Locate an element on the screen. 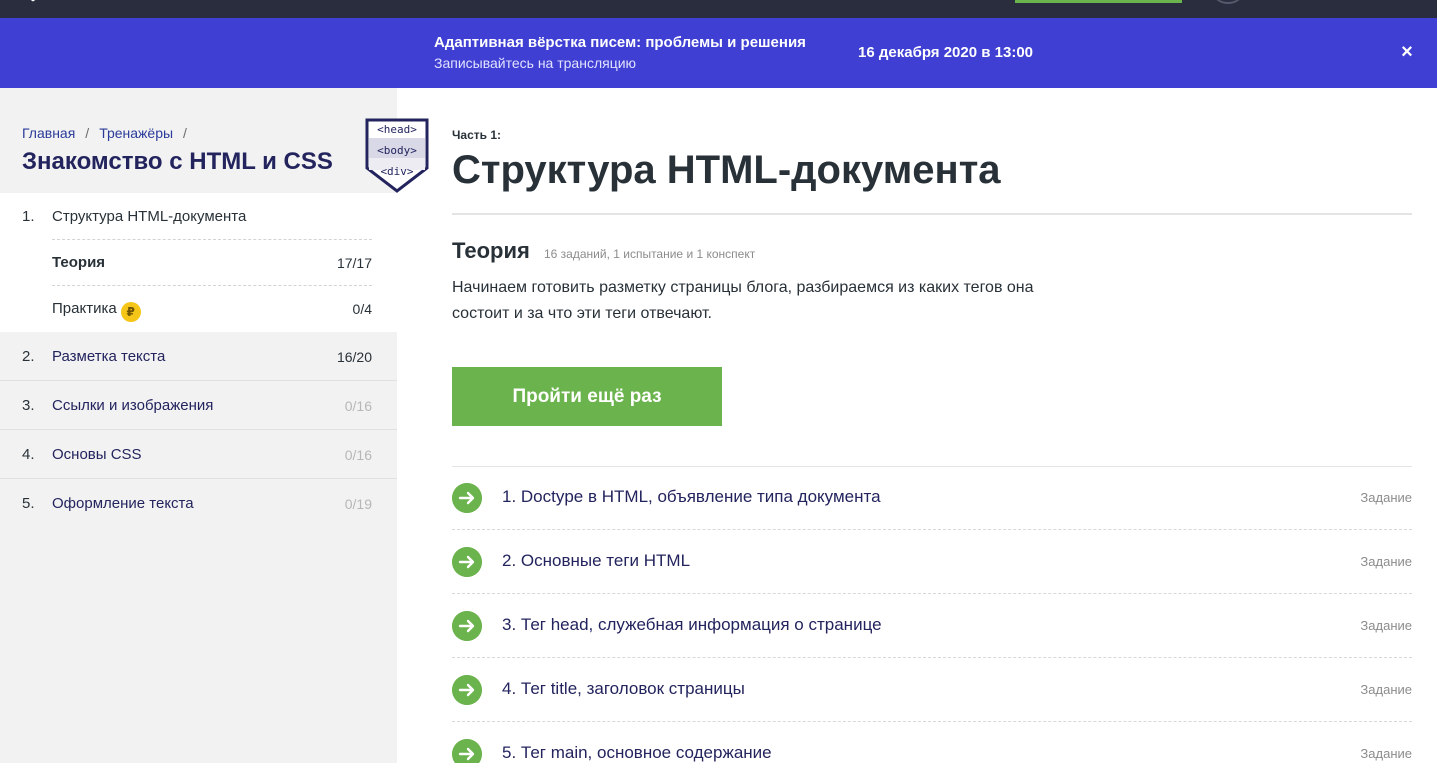  sidebar-item-links-images: 3. Ссылки и изображения 0/16 is located at coordinates (198, 405).